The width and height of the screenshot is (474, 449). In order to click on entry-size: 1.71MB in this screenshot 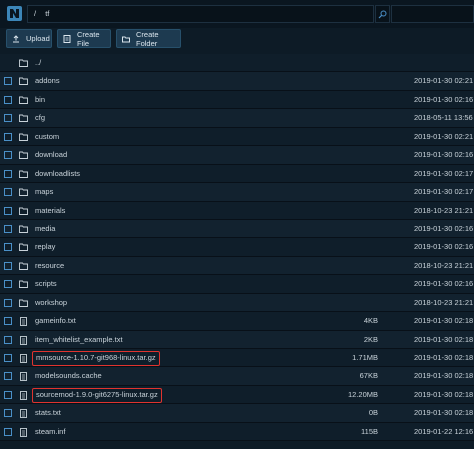, I will do `click(365, 357)`.